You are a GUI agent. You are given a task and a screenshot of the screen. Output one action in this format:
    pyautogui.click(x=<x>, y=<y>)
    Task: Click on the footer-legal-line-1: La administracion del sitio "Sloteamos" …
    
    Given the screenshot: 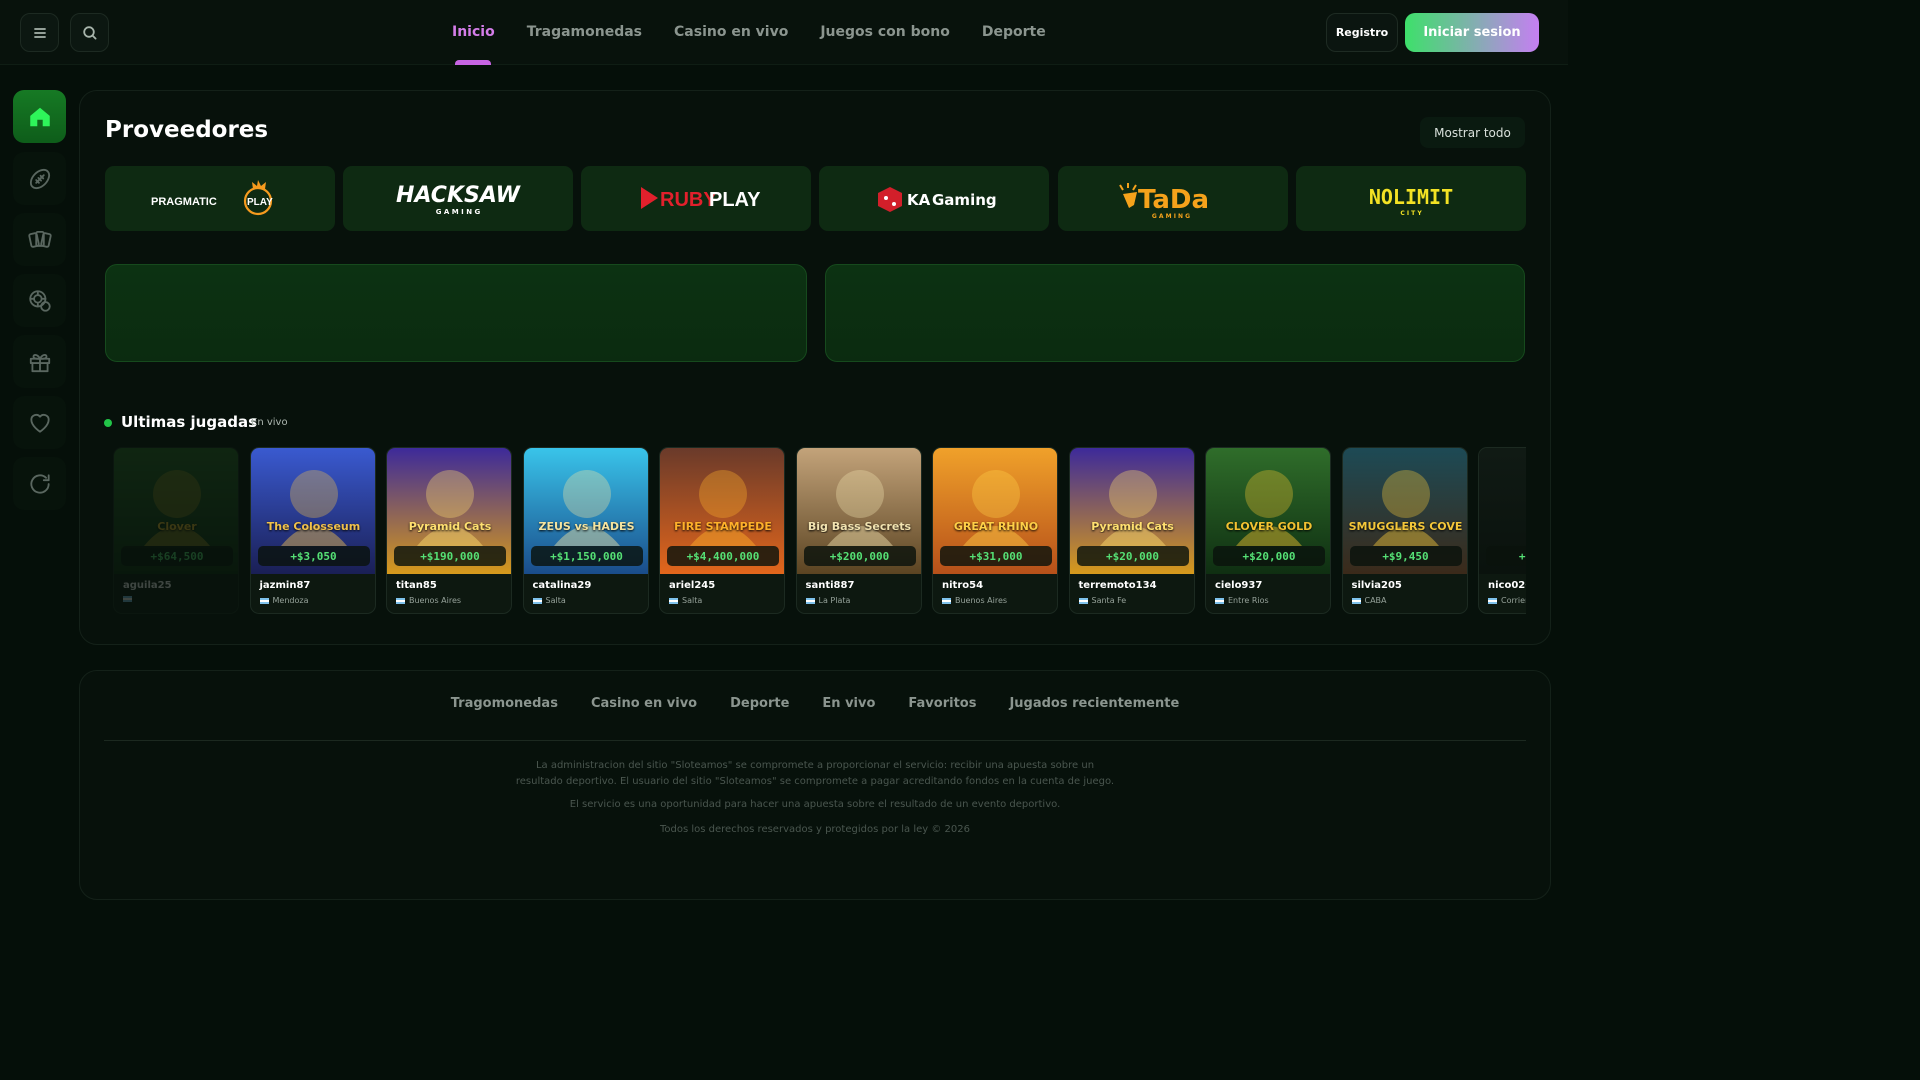 What is the action you would take?
    pyautogui.click(x=815, y=765)
    